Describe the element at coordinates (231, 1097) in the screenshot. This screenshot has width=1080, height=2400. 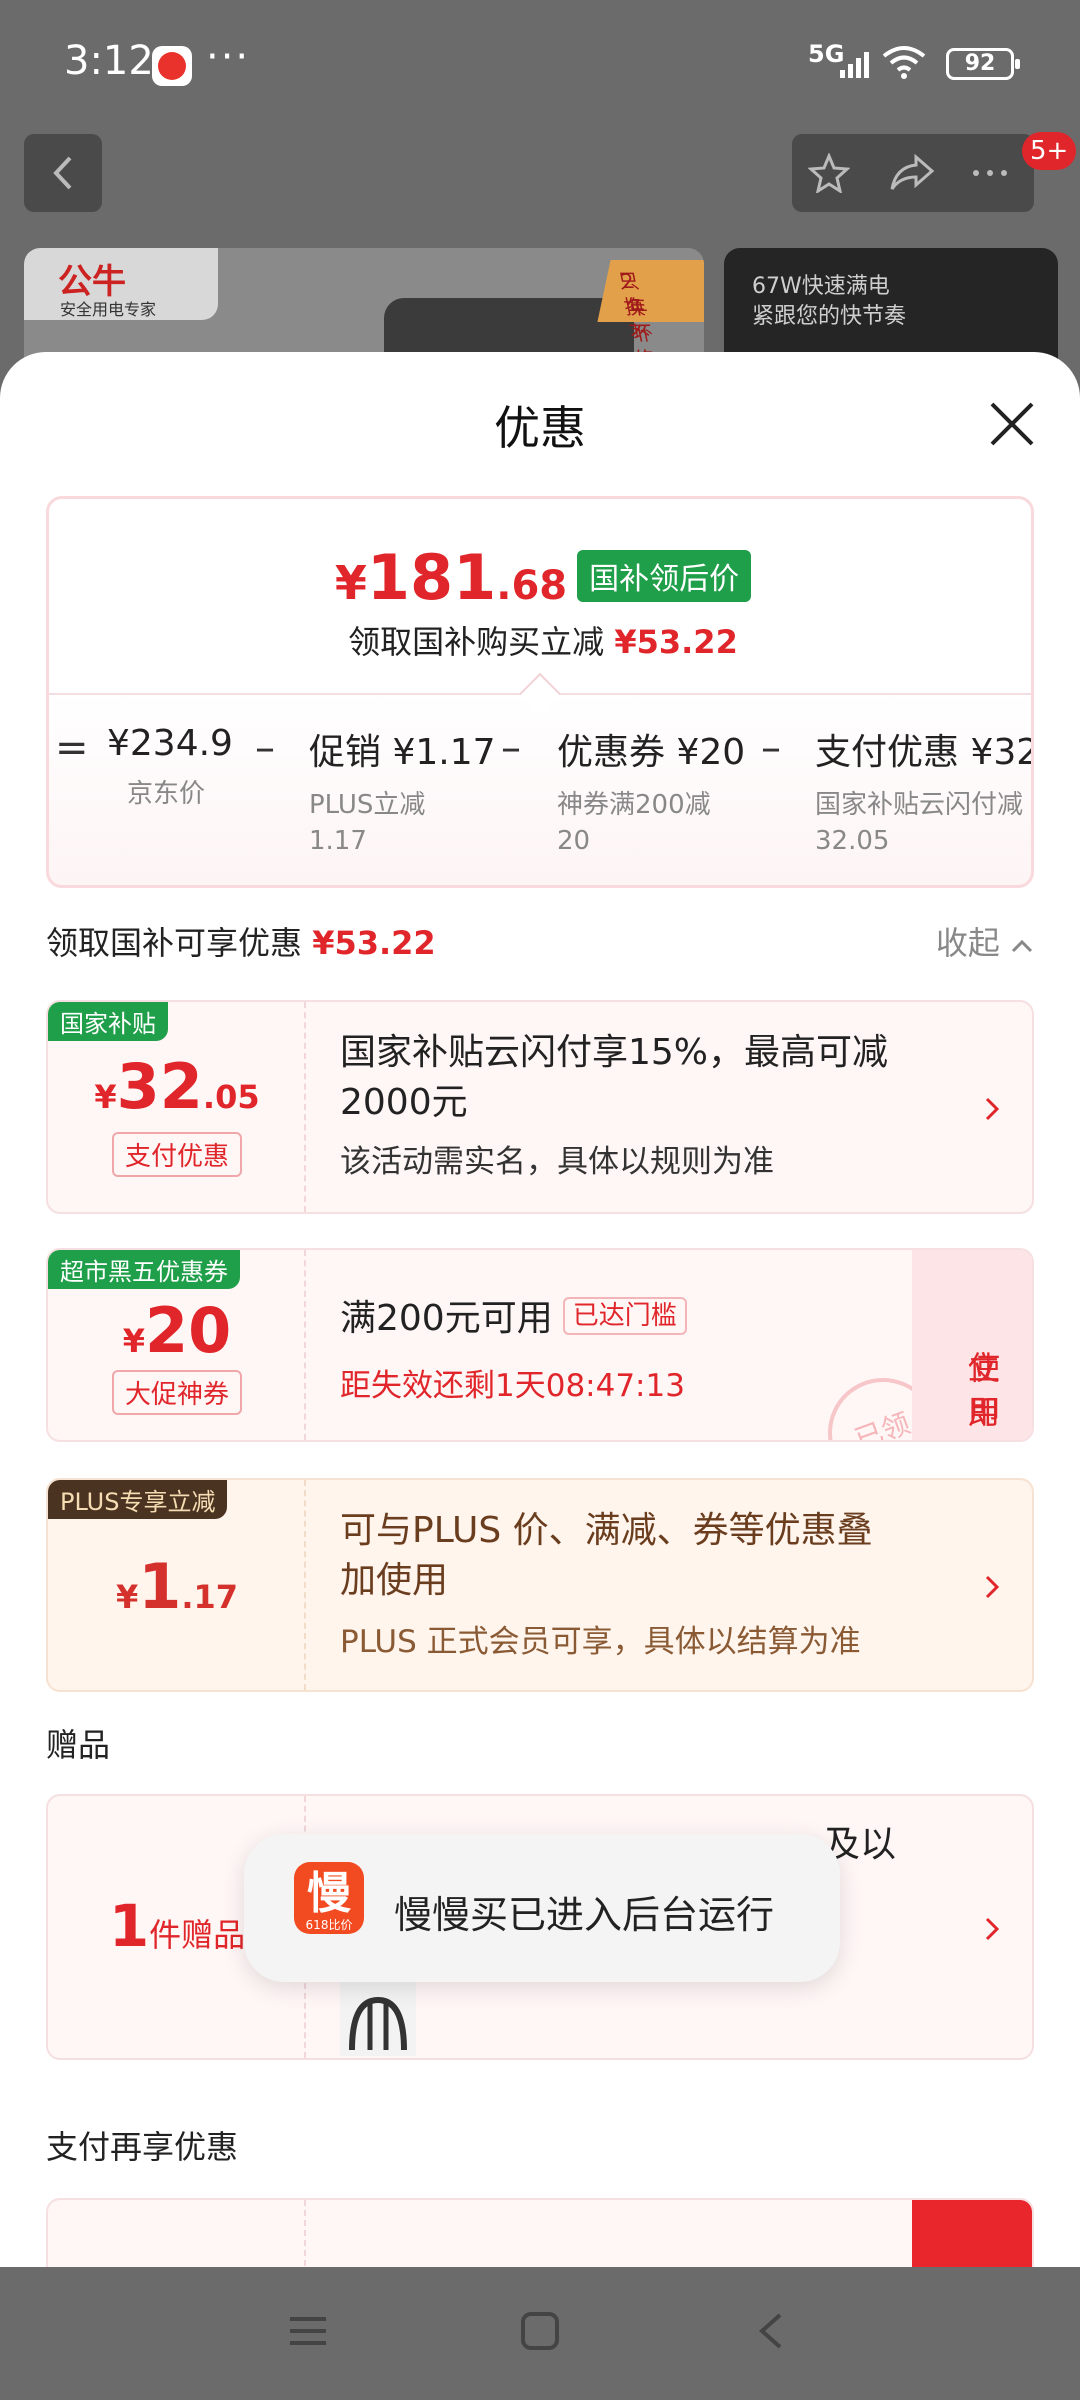
I see `amount-decimal: .05` at that location.